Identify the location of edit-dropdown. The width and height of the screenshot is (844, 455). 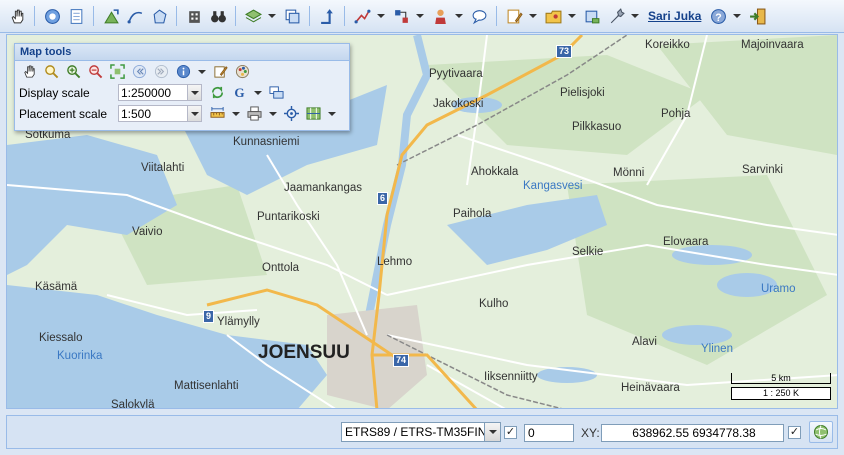
(521, 16).